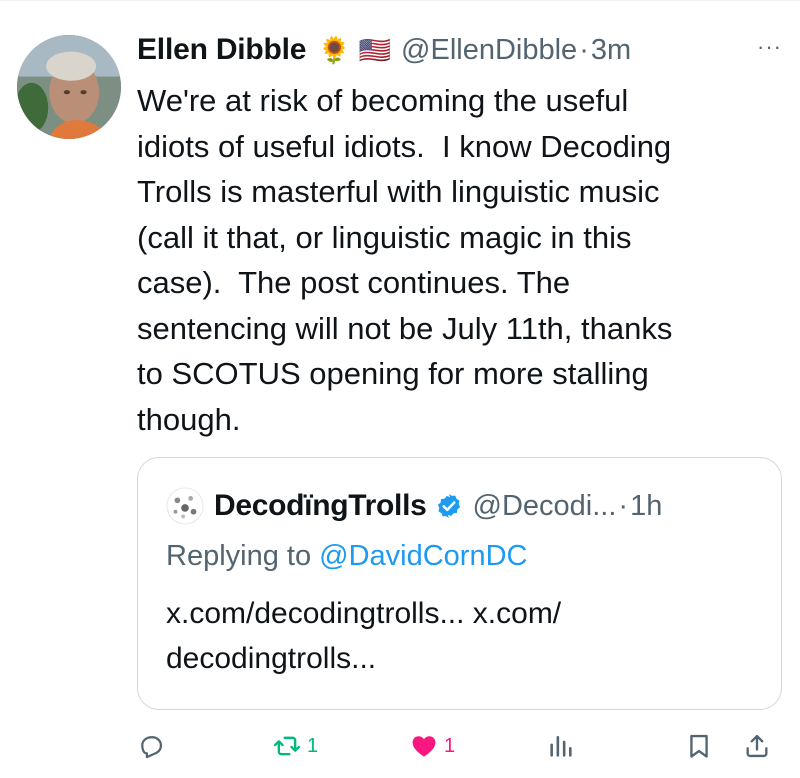 This screenshot has width=800, height=778. I want to click on share-icon, so click(757, 746).